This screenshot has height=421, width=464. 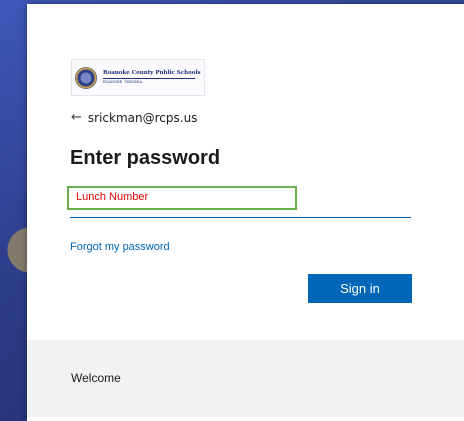 What do you see at coordinates (149, 79) in the screenshot?
I see `logo-divider` at bounding box center [149, 79].